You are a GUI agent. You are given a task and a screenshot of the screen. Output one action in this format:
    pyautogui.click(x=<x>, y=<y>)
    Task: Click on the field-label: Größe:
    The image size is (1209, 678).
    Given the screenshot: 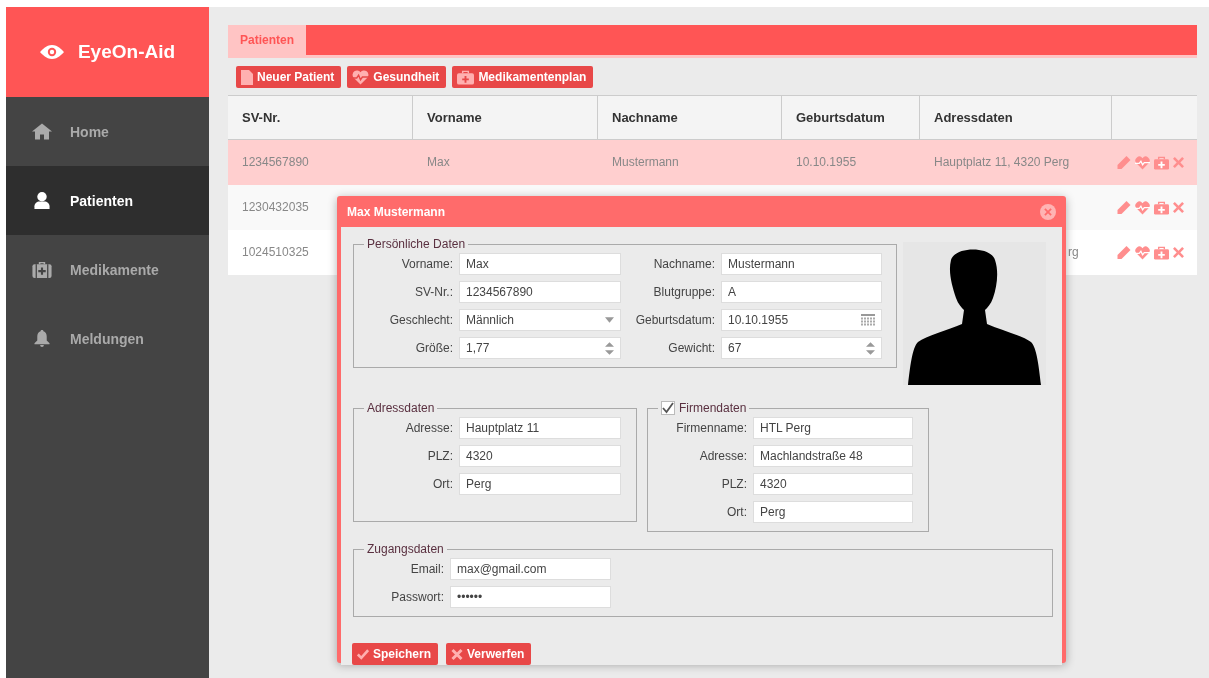 What is the action you would take?
    pyautogui.click(x=434, y=348)
    